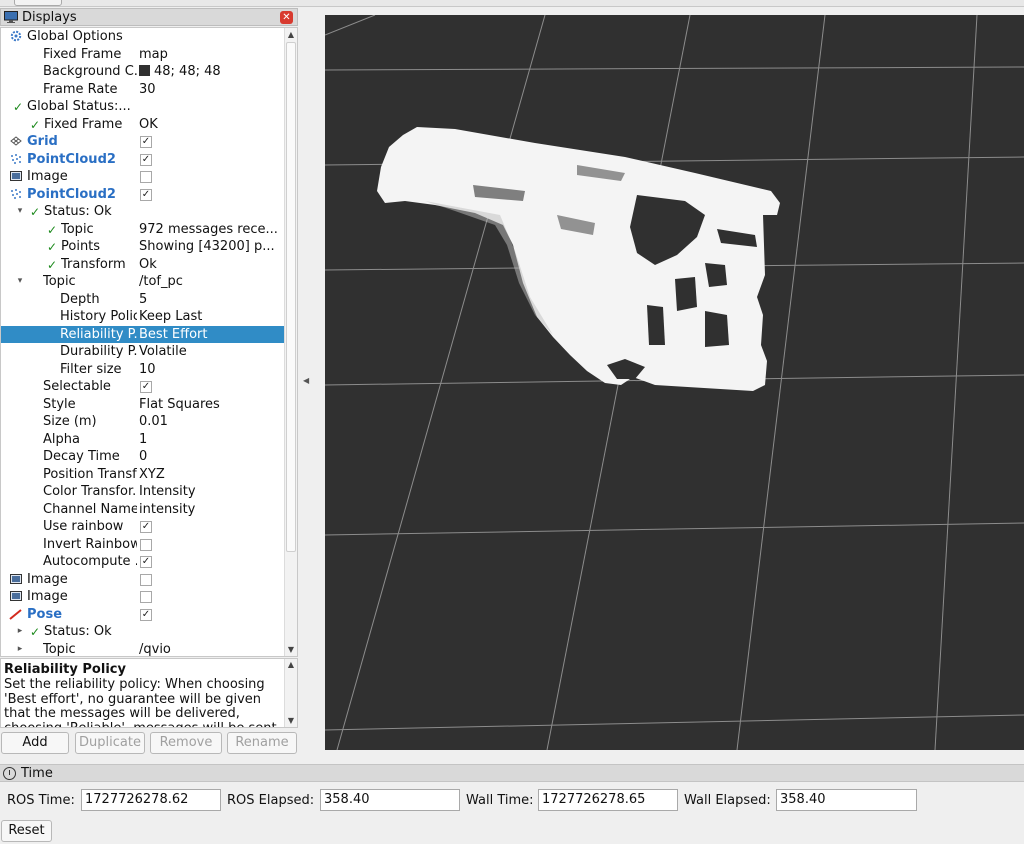  Describe the element at coordinates (211, 317) in the screenshot. I see `tree-row-value: Keep Last` at that location.